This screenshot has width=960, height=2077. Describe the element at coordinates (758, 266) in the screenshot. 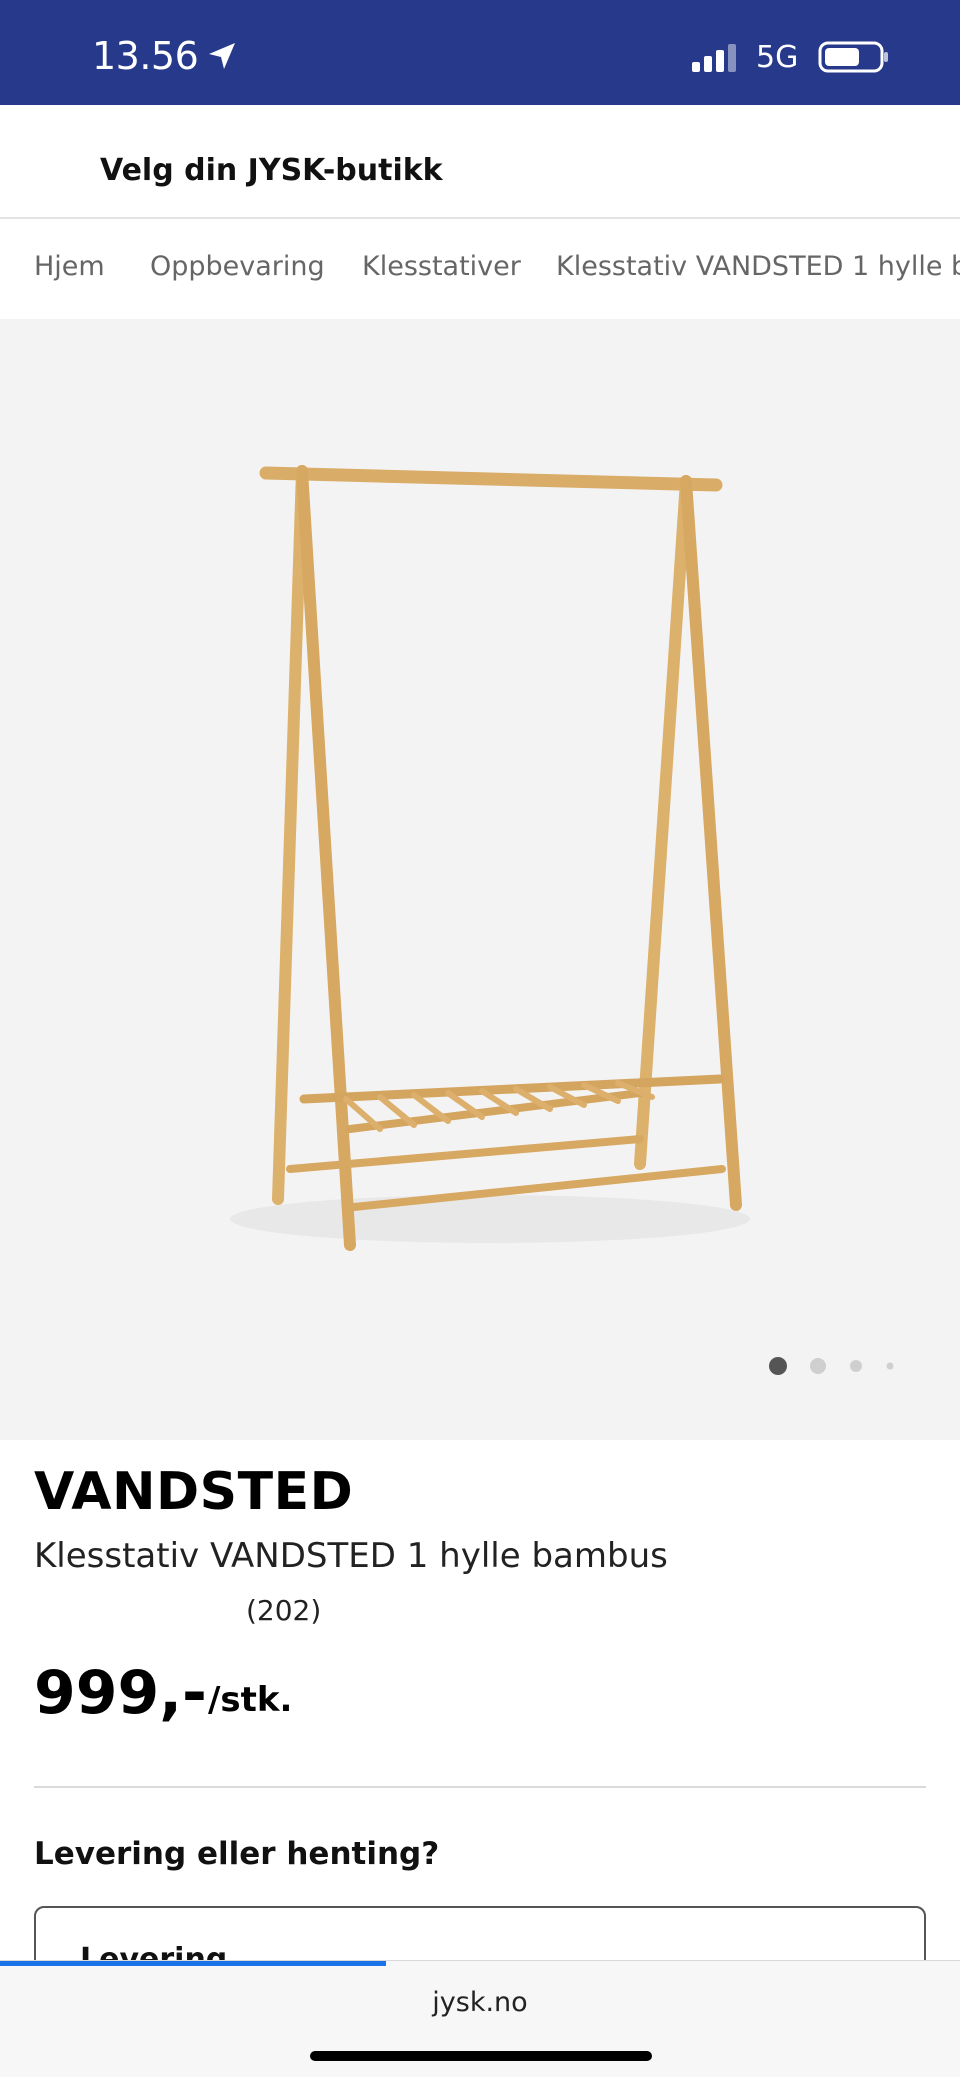

I see `breadcrumb-current-product: Klesstativ VANDSTED 1 hylle bambus` at that location.